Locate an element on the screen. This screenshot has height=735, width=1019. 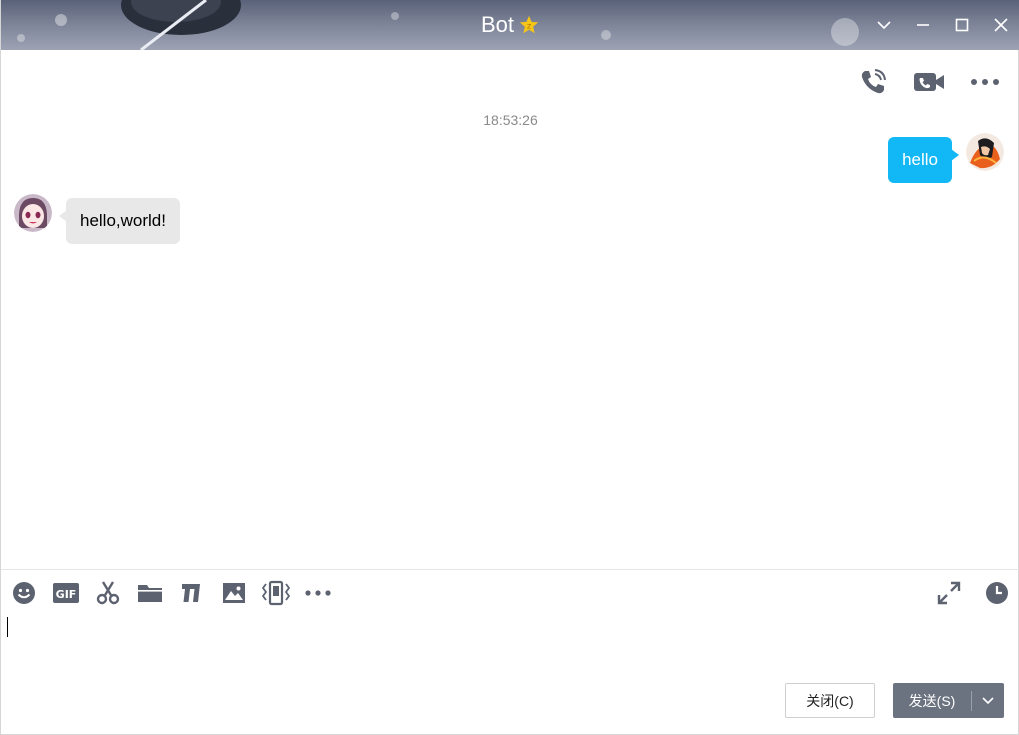
expand-icon is located at coordinates (949, 593).